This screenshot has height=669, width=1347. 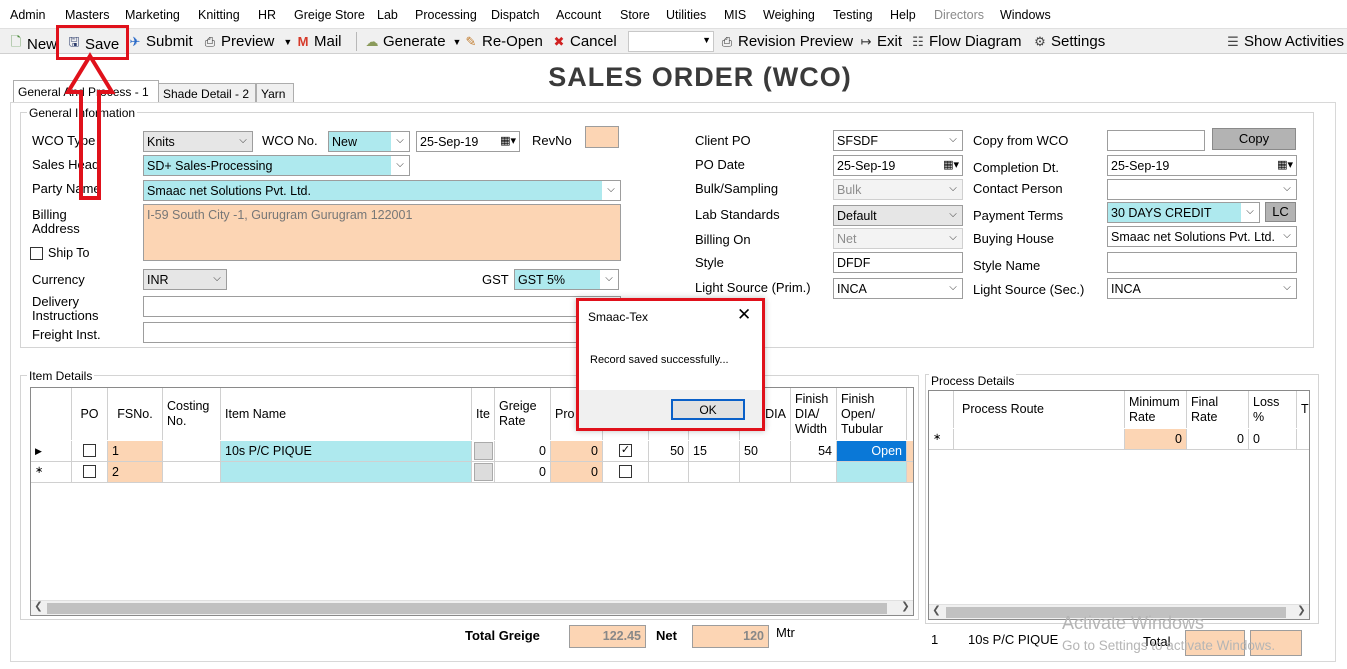 I want to click on scrollbar-thumb, so click(x=467, y=608).